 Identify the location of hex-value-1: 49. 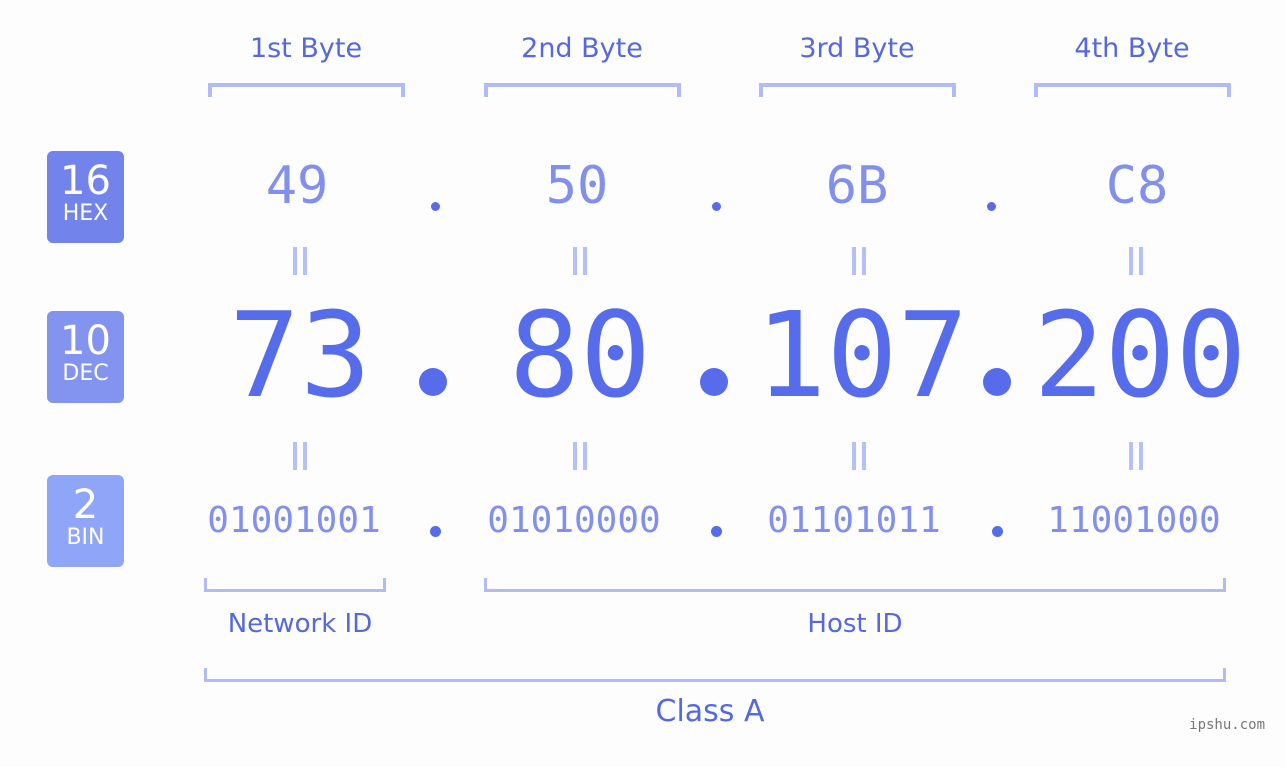
(297, 186).